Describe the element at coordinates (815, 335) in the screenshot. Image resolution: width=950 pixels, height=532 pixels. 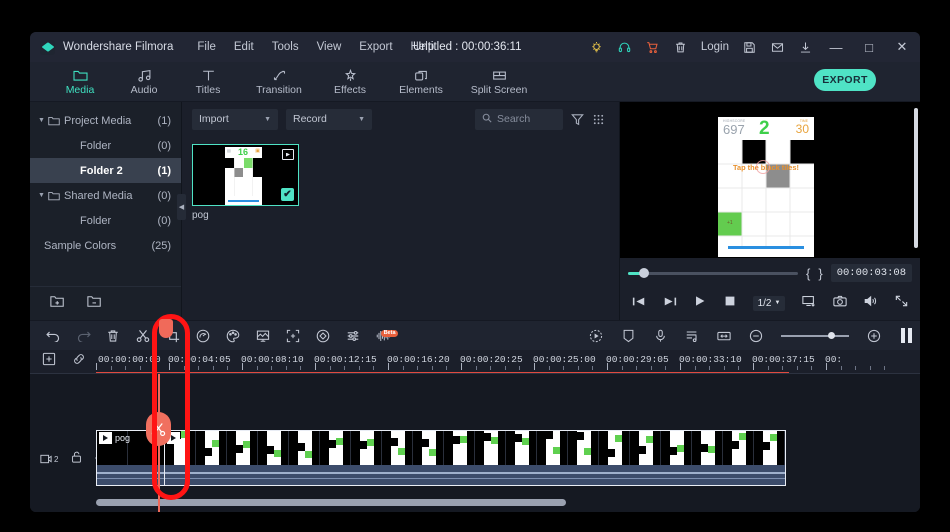
I see `zoom-slider` at that location.